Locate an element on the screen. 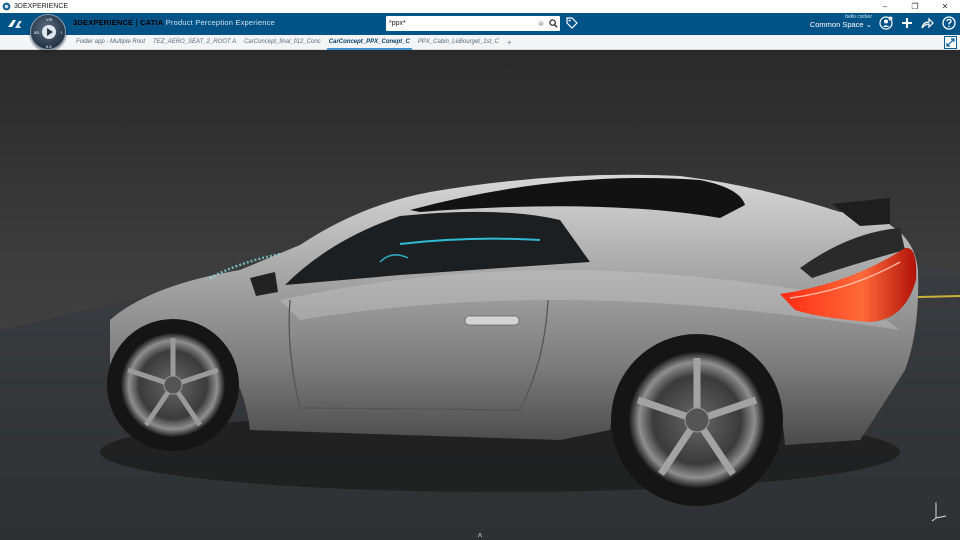 Image resolution: width=960 pixels, height=540 pixels. app-logo-icon is located at coordinates (6, 6).